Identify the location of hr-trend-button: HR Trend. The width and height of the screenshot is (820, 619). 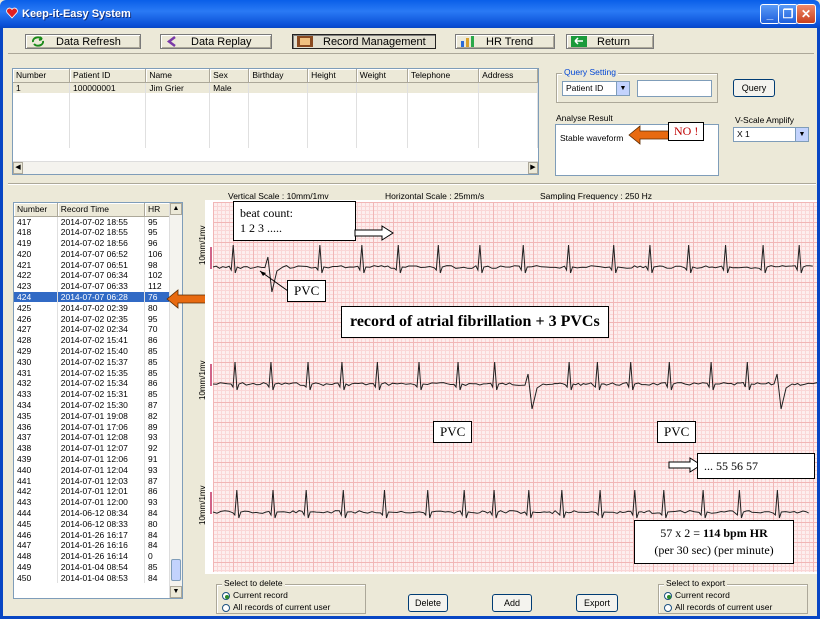
(505, 41).